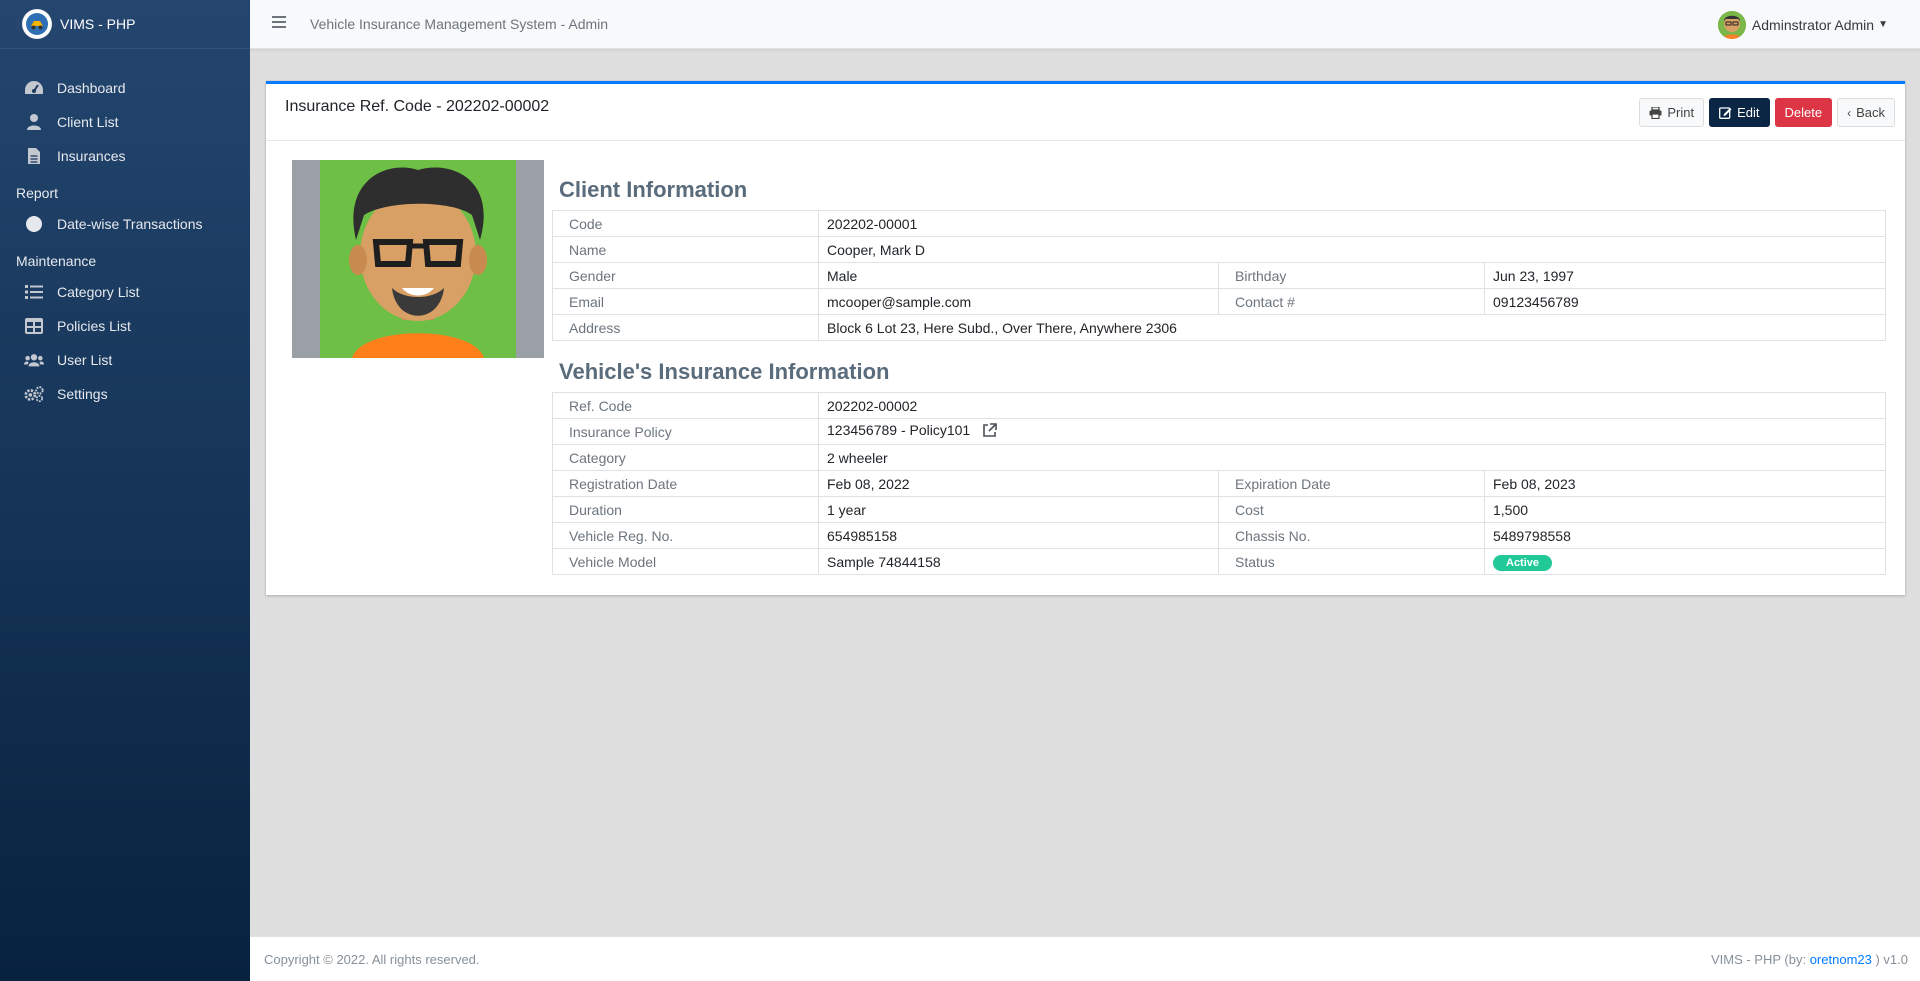 The image size is (1920, 981). What do you see at coordinates (1351, 509) in the screenshot?
I see `cost-label: Cost` at bounding box center [1351, 509].